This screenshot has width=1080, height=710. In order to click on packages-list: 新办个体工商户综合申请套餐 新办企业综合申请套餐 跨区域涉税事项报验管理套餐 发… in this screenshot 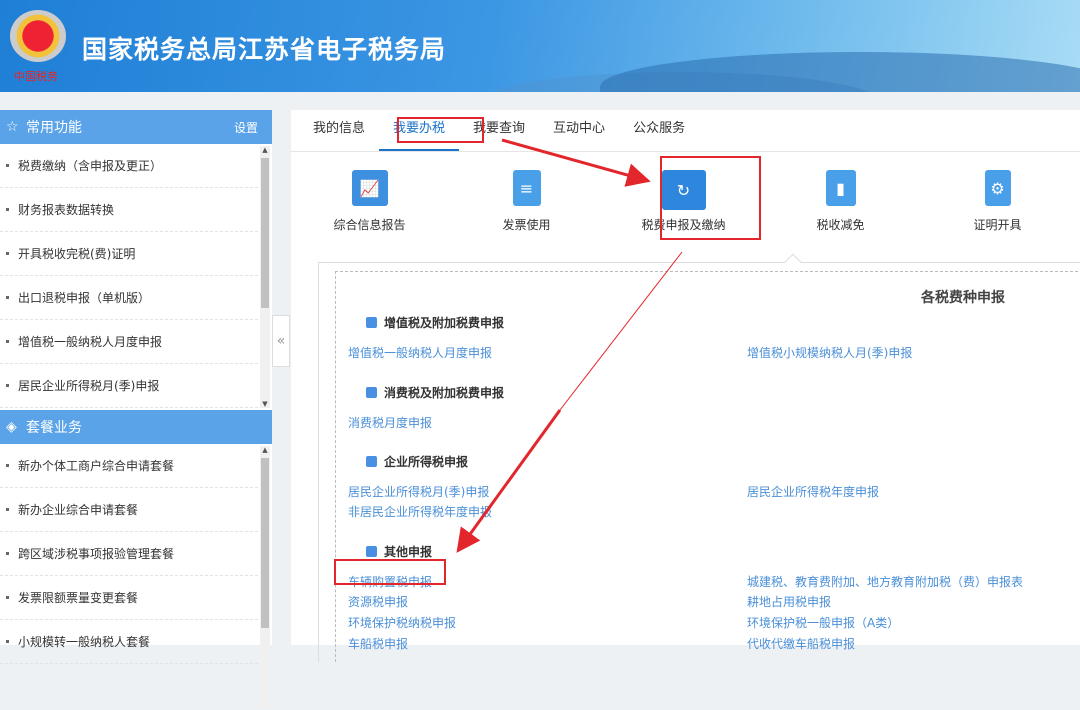, I will do `click(136, 577)`.